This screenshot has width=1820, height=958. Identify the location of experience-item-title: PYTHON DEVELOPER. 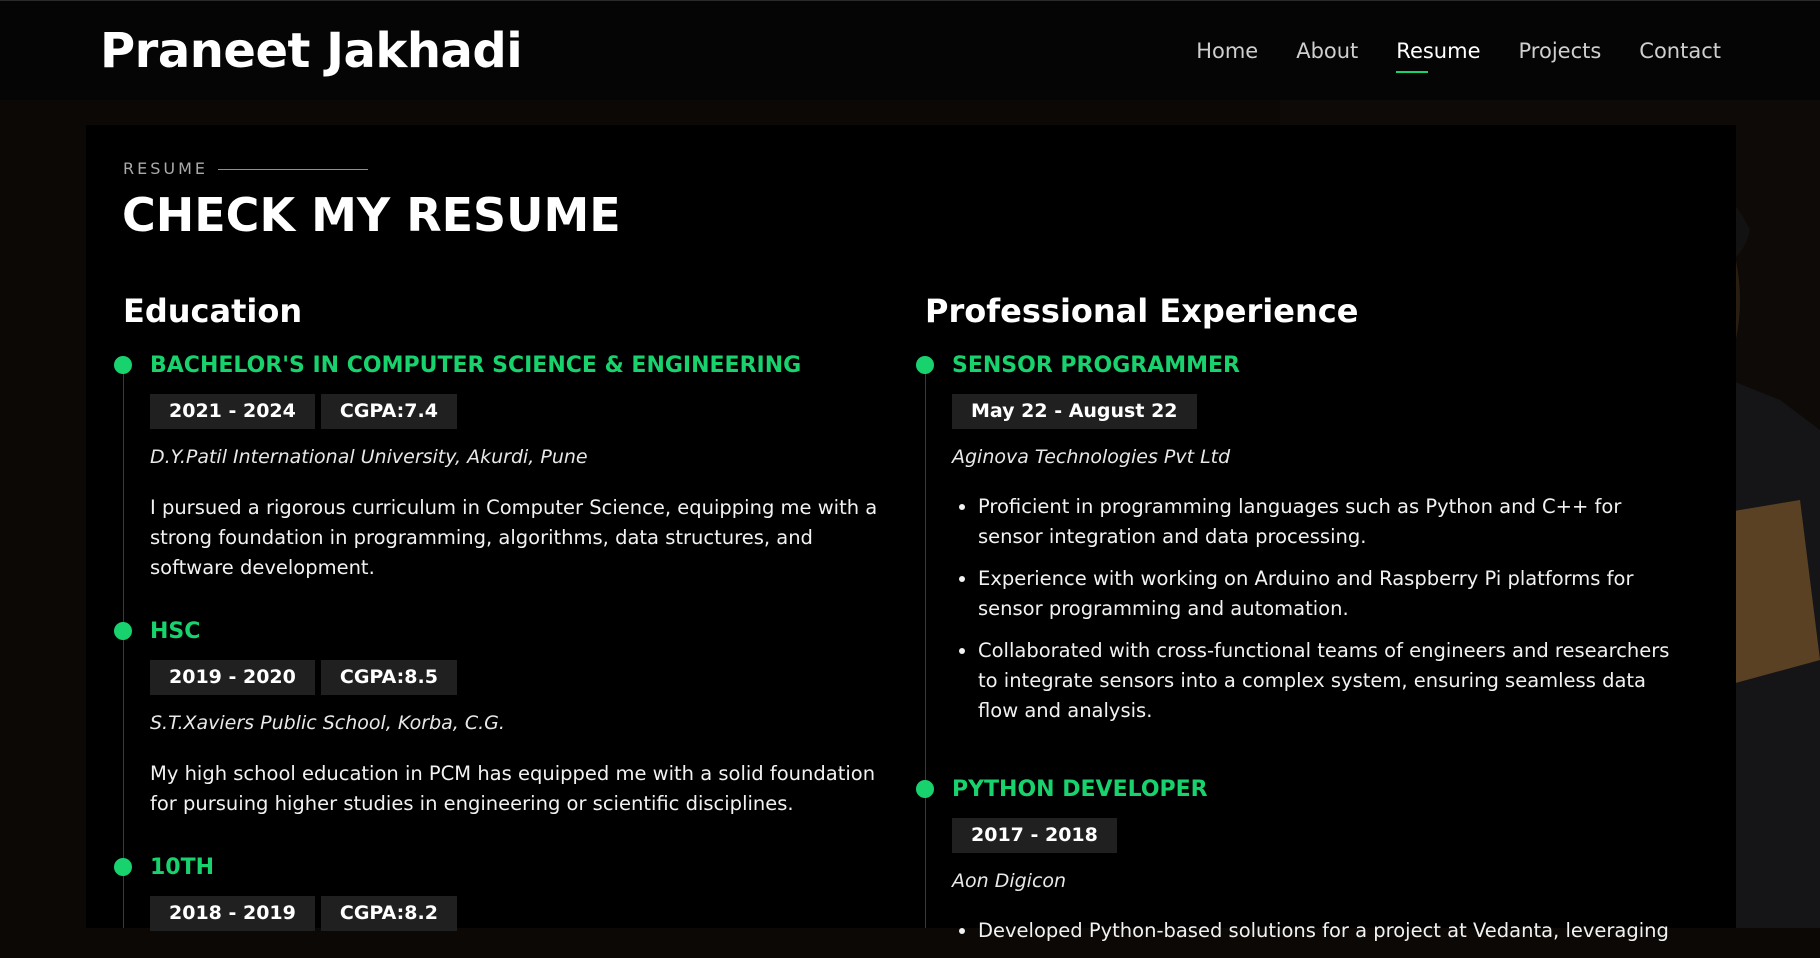
(1080, 789).